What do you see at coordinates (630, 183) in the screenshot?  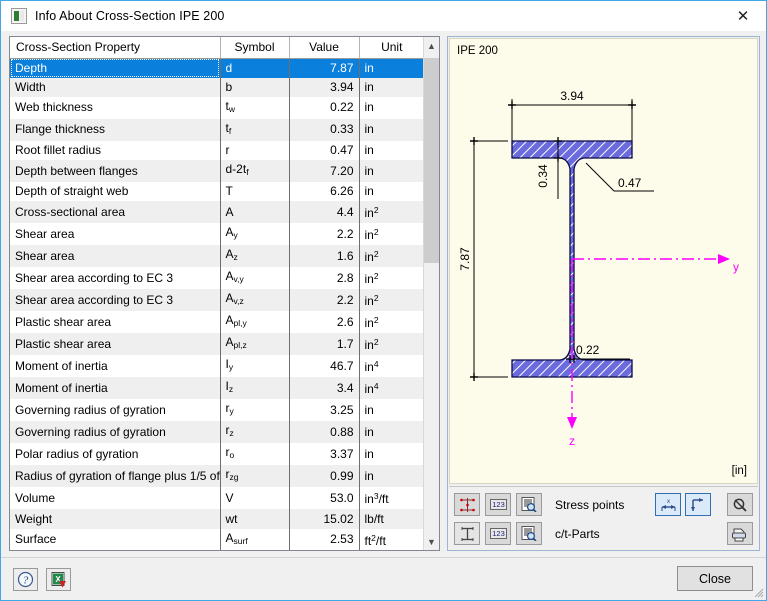 I see `dim-fillet-radius-text: 0.47` at bounding box center [630, 183].